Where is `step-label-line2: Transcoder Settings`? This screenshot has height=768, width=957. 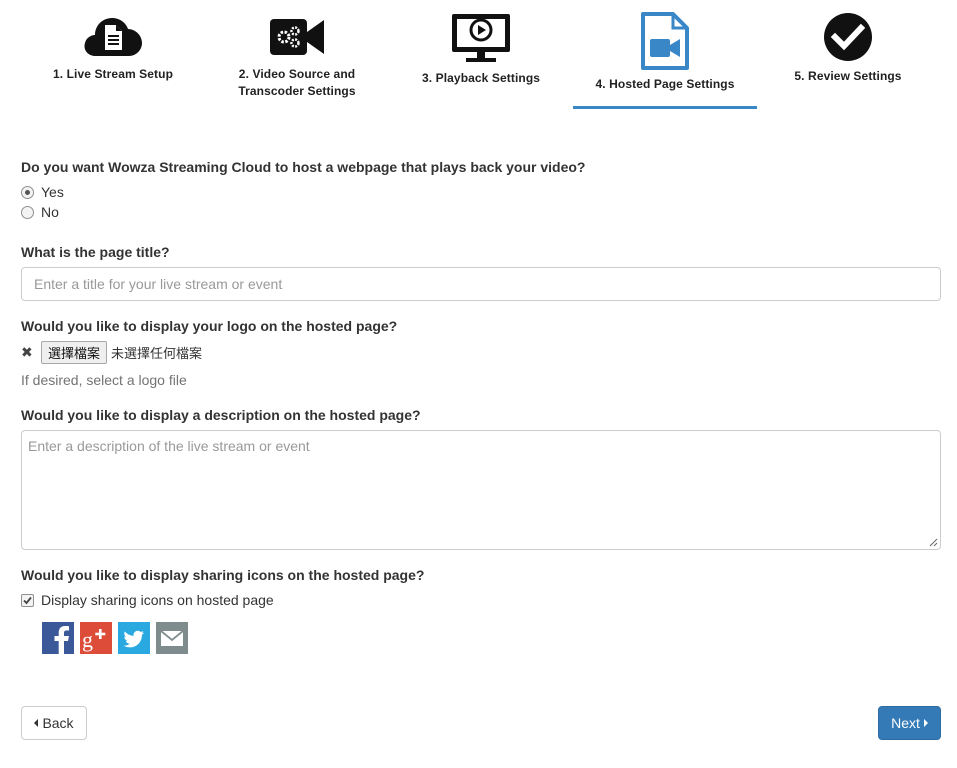 step-label-line2: Transcoder Settings is located at coordinates (297, 91).